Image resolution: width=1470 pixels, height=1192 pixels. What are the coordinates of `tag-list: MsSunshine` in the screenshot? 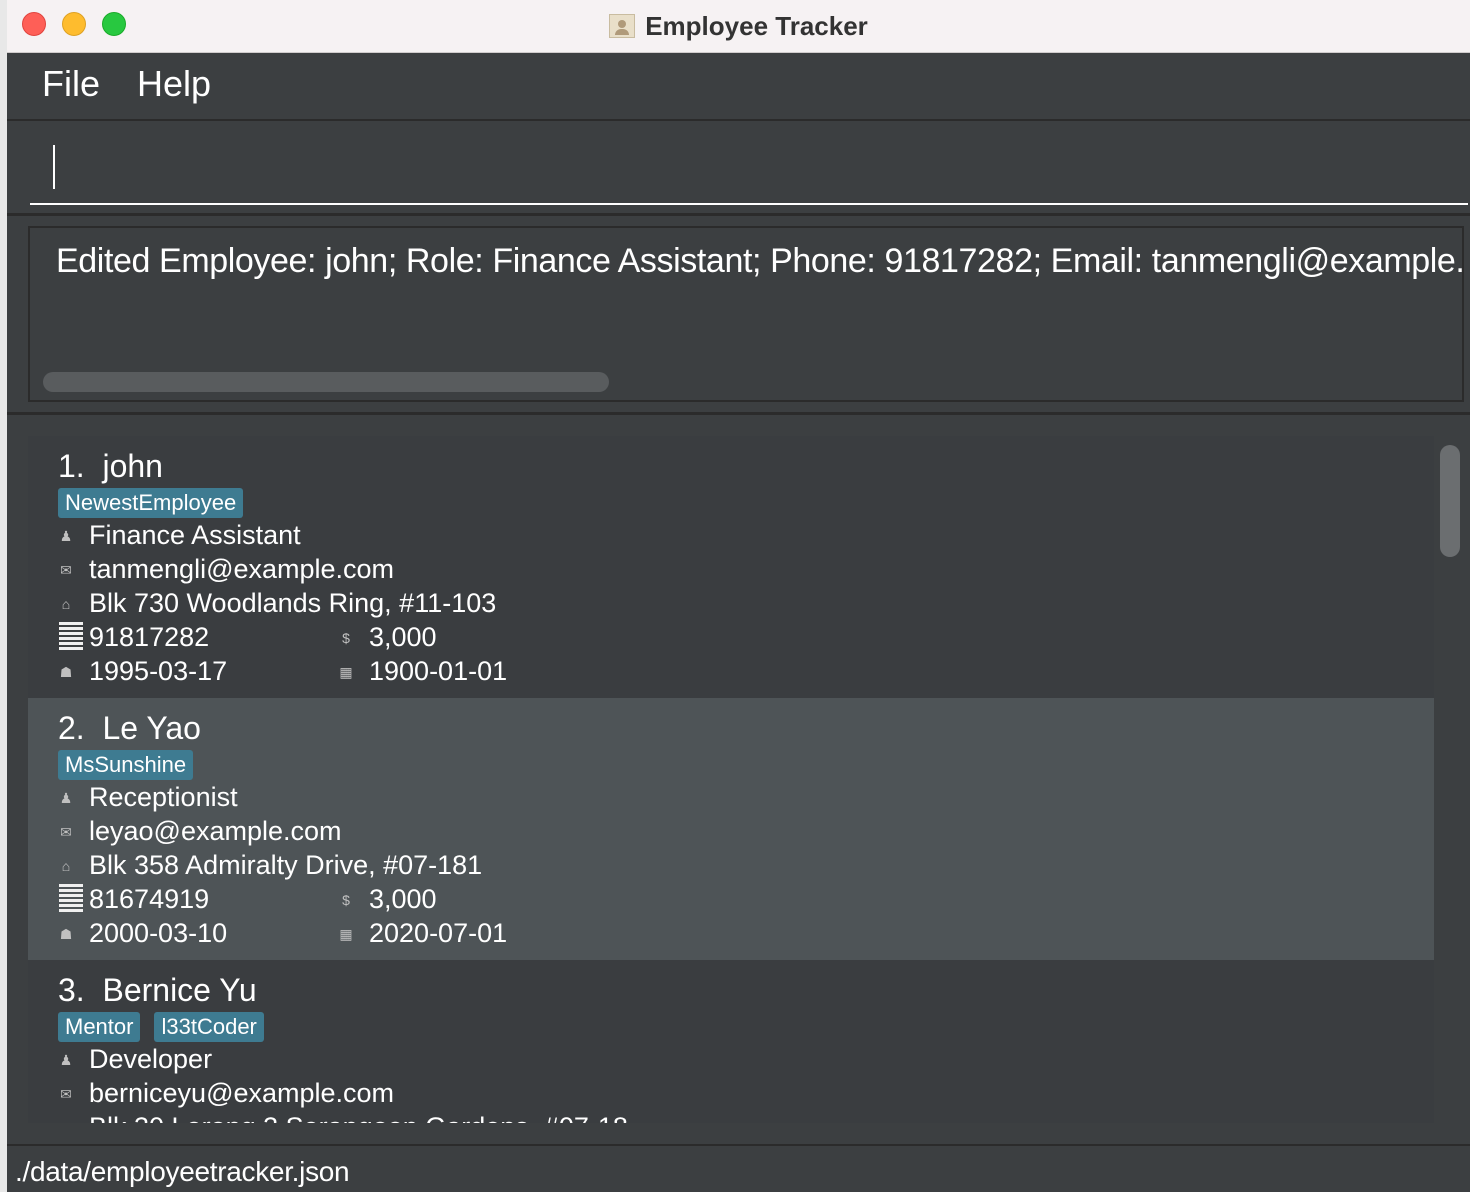 It's located at (126, 765).